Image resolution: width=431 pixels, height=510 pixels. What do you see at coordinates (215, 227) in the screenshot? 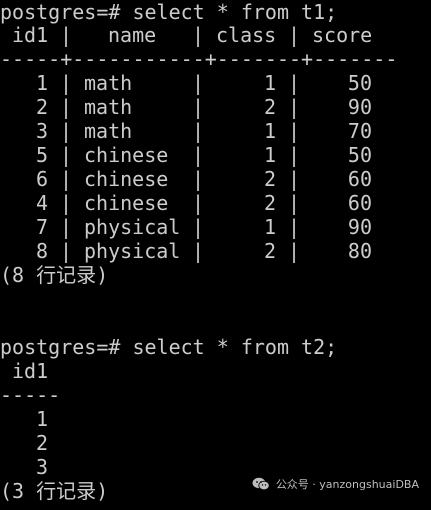
I see `table-row: 7 | physical | 1 | 90` at bounding box center [215, 227].